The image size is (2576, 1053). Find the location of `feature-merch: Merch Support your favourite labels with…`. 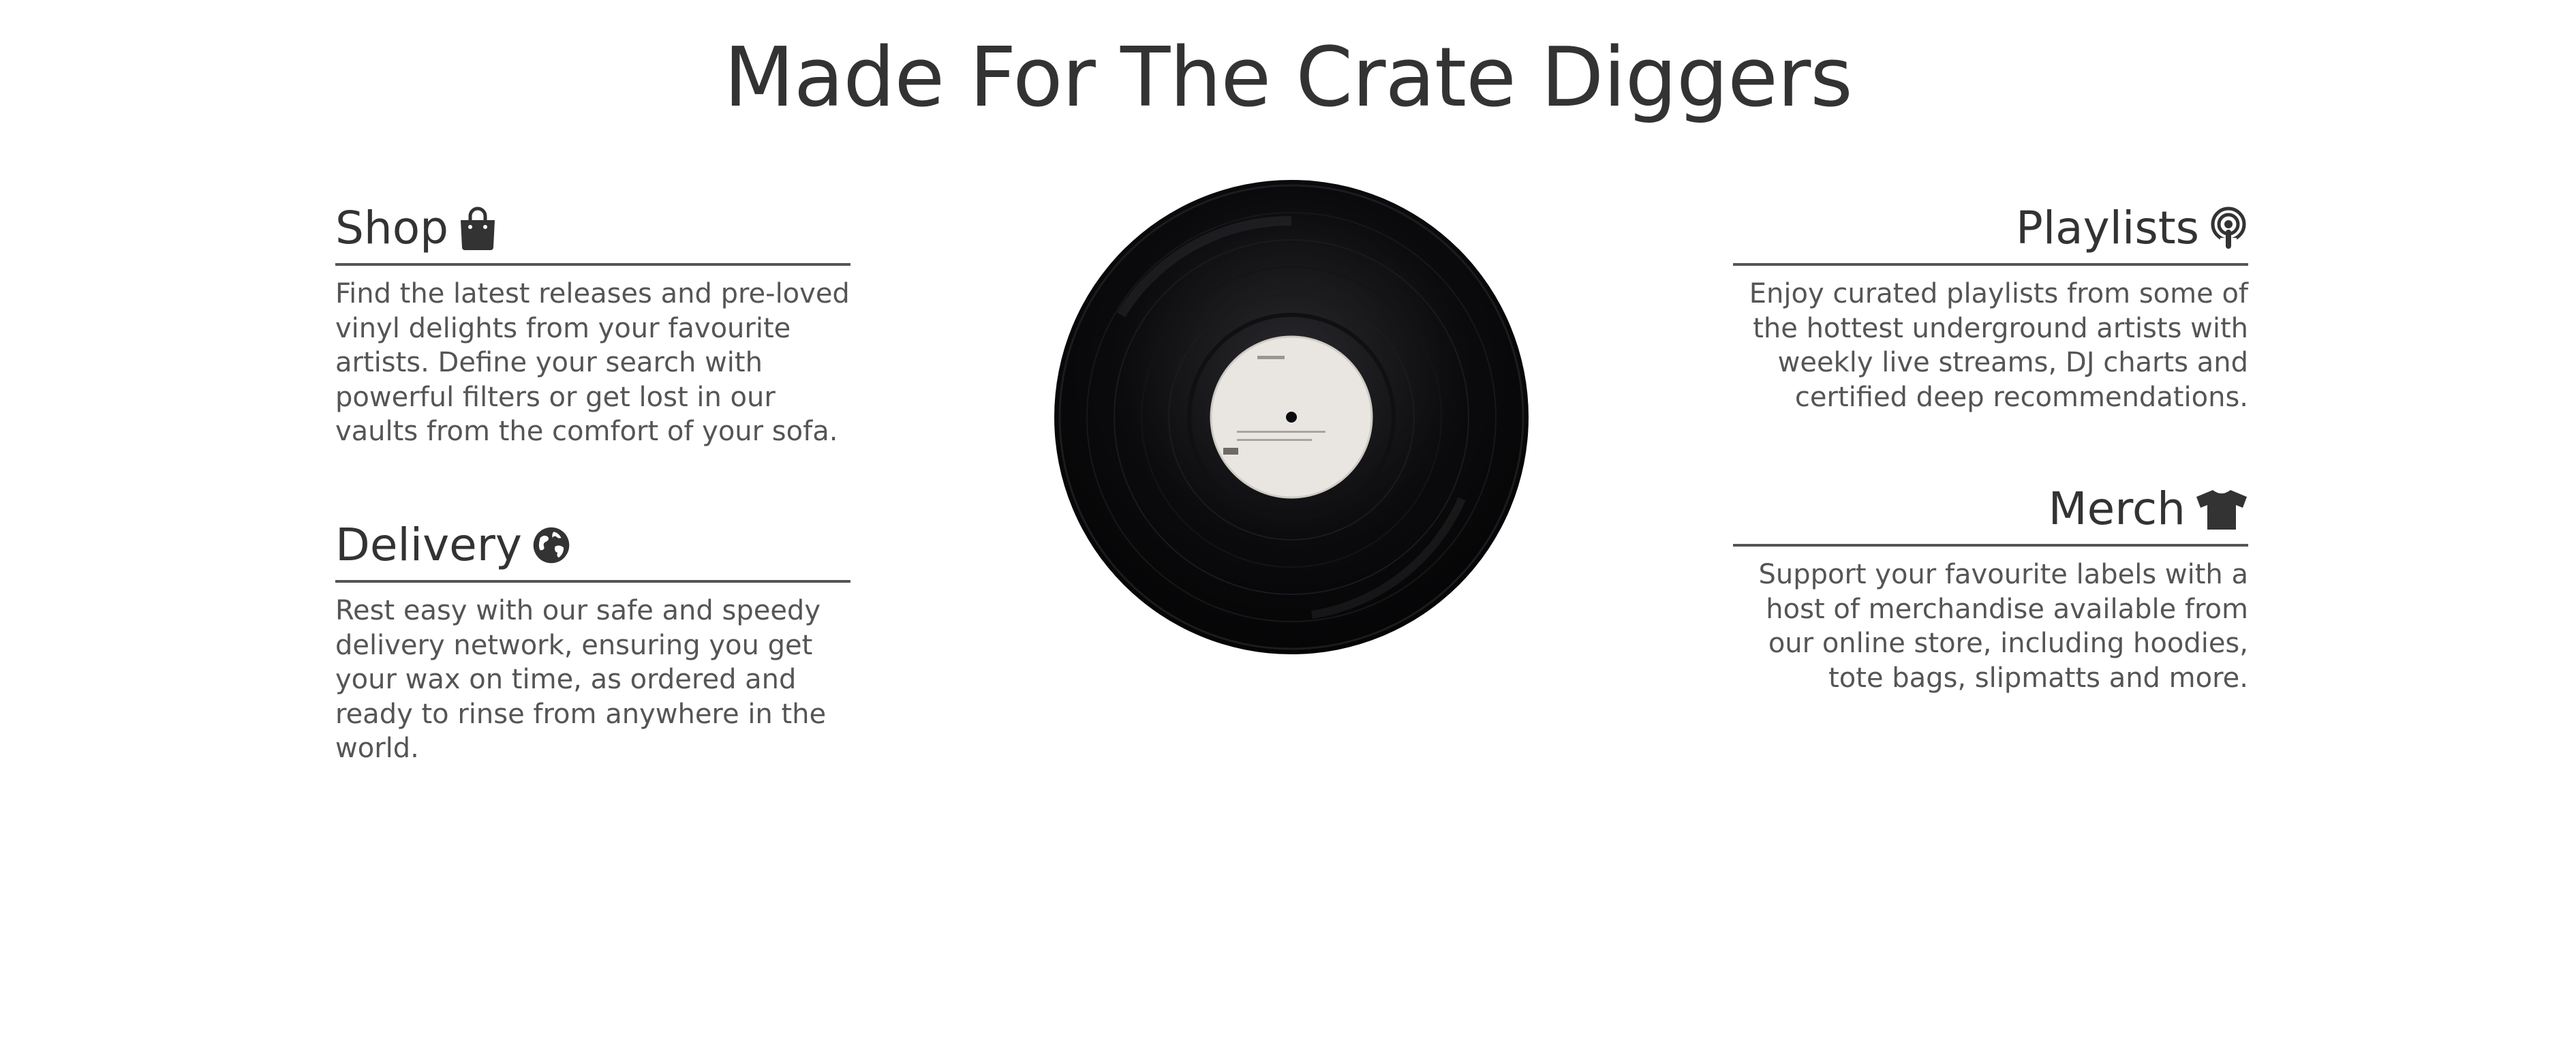

feature-merch: Merch Support your favourite labels with… is located at coordinates (1990, 586).